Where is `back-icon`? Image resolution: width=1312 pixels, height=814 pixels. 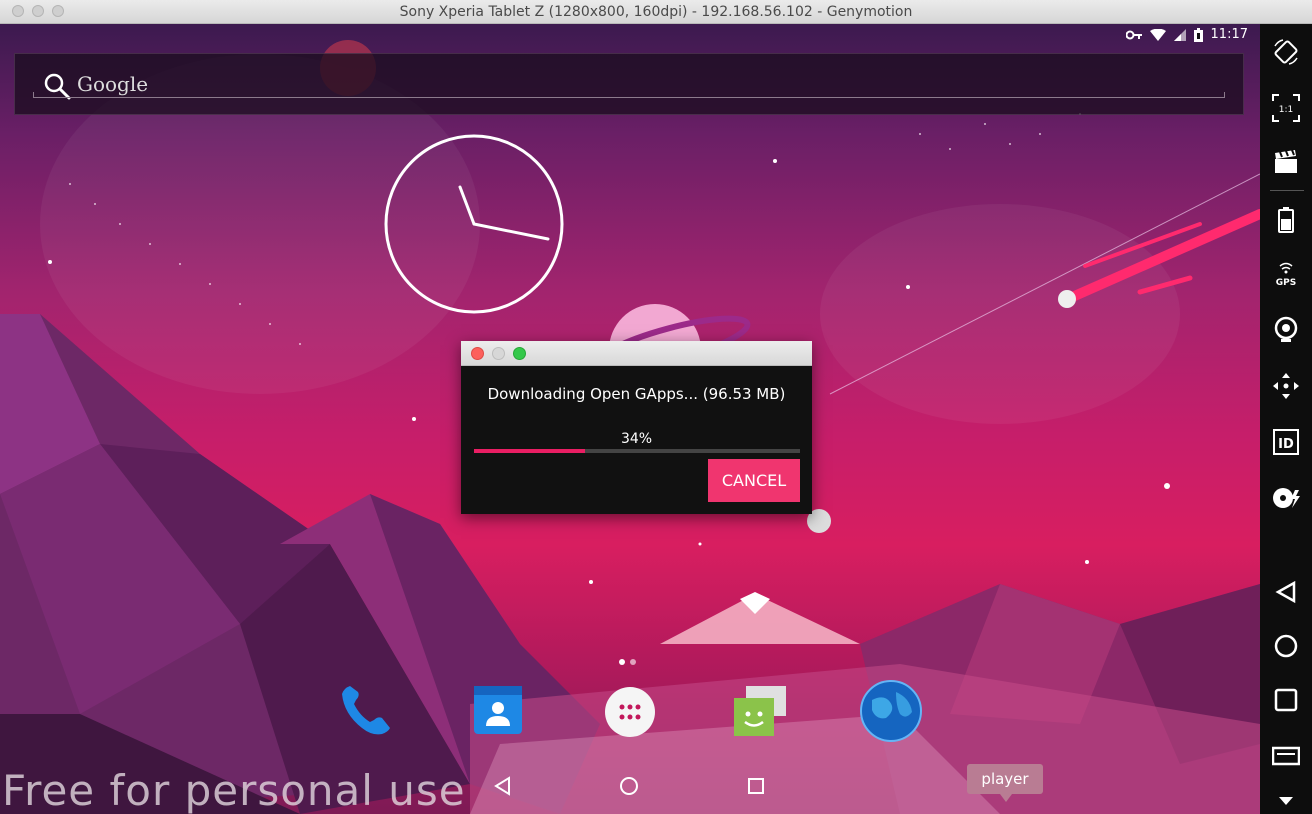
back-icon is located at coordinates (1285, 592).